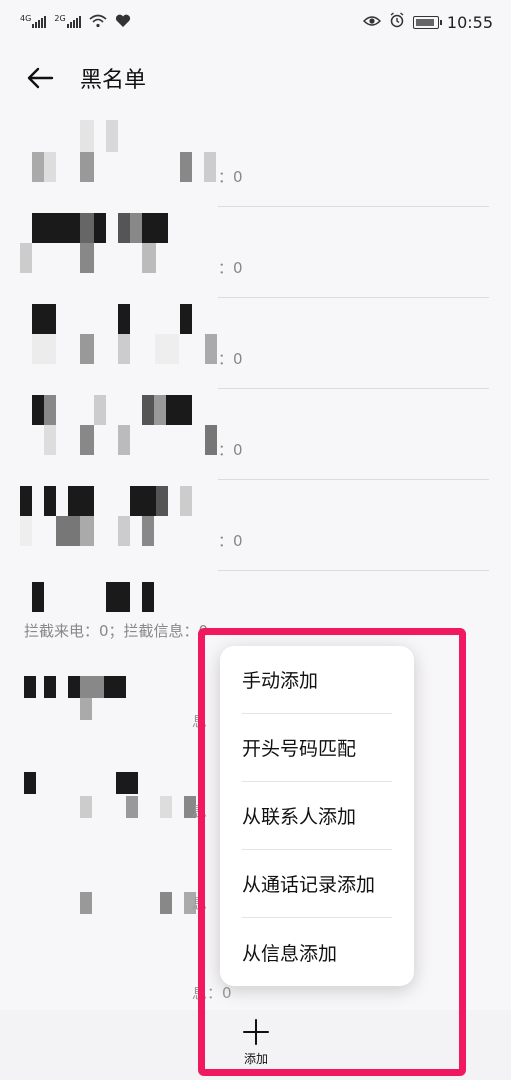 This screenshot has height=1080, width=511. I want to click on clock-time: 10:55, so click(469, 22).